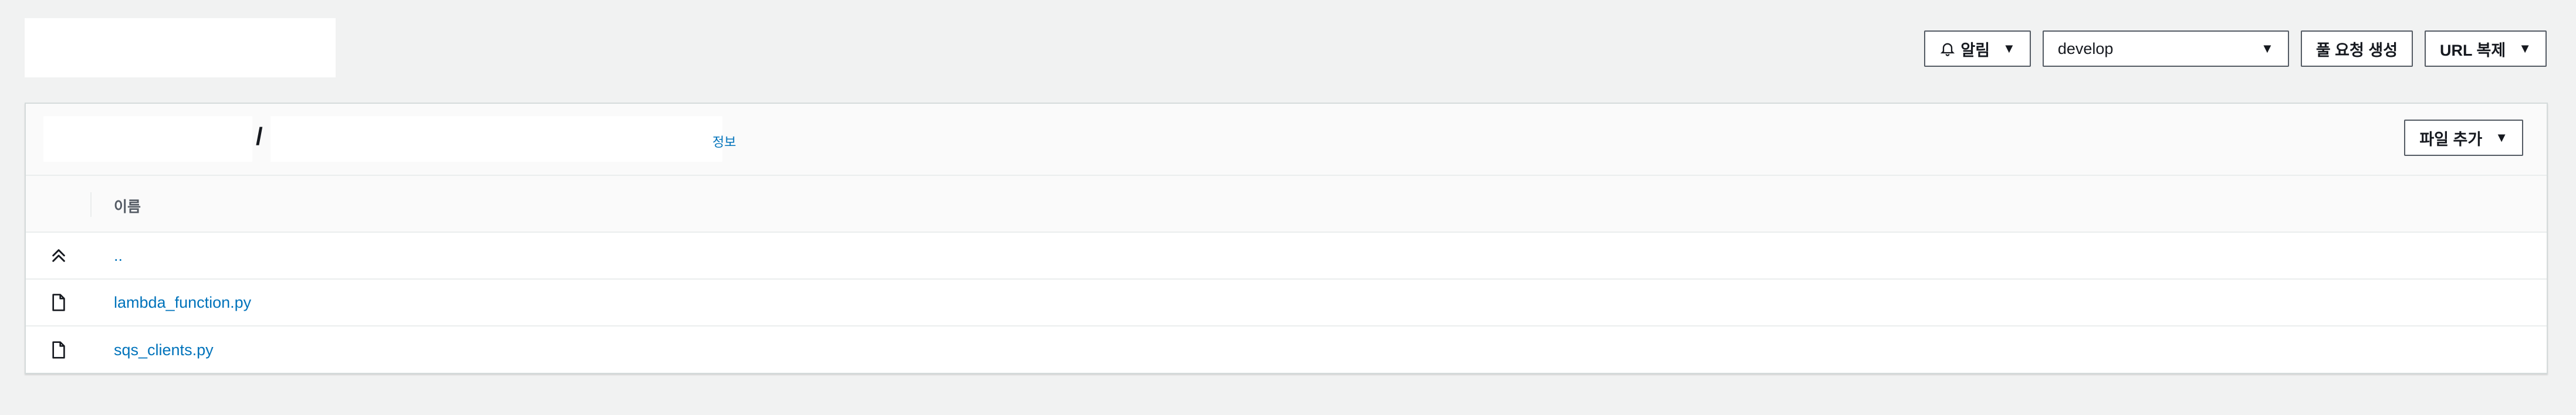 The width and height of the screenshot is (2576, 415). I want to click on table-row: .., so click(1286, 256).